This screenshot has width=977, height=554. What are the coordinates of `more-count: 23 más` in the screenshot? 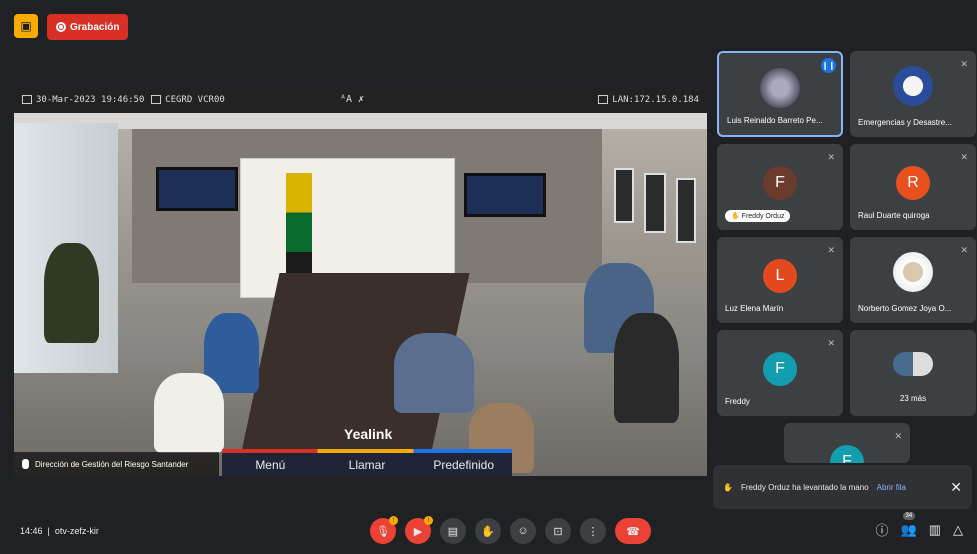 It's located at (913, 398).